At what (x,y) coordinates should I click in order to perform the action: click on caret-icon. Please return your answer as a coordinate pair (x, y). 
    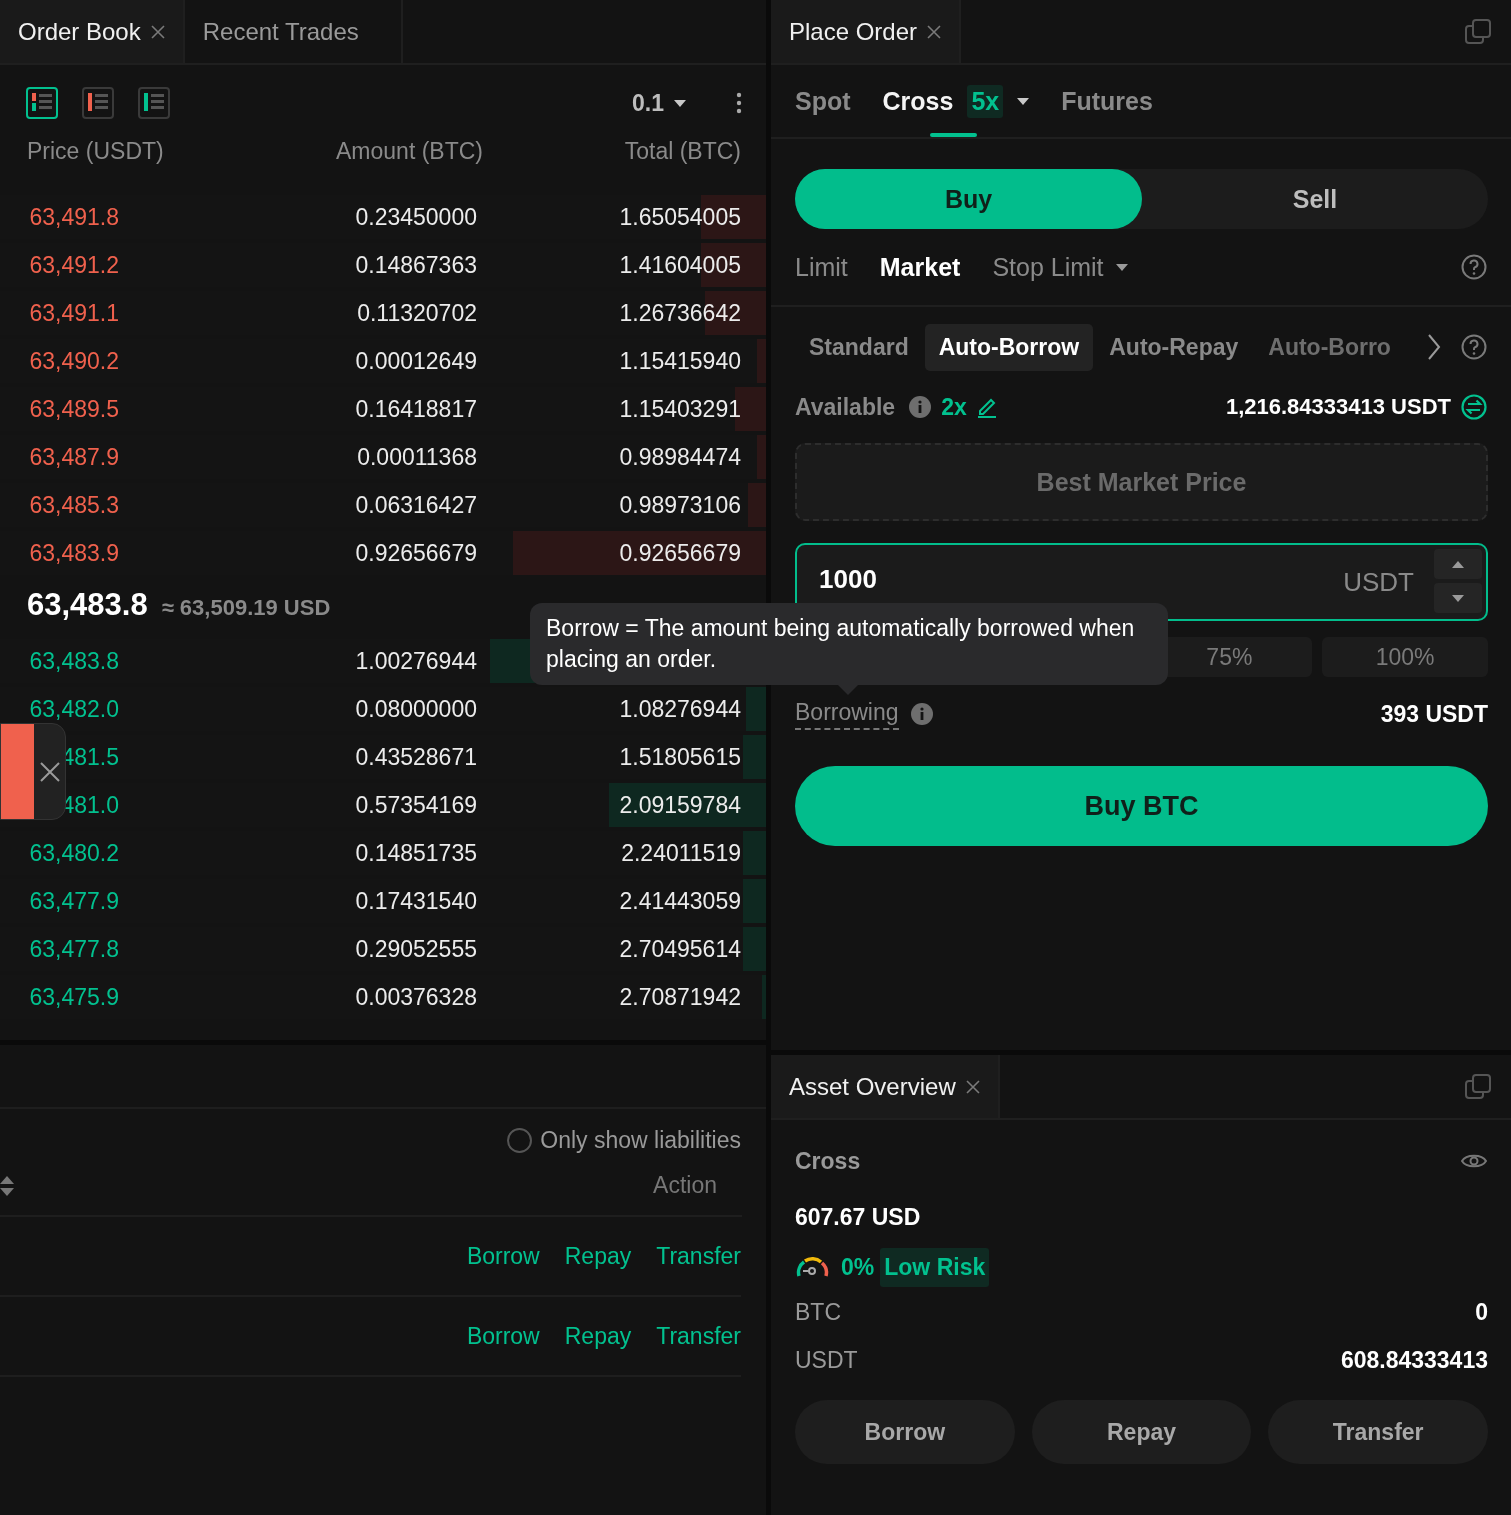
    Looking at the image, I should click on (680, 103).